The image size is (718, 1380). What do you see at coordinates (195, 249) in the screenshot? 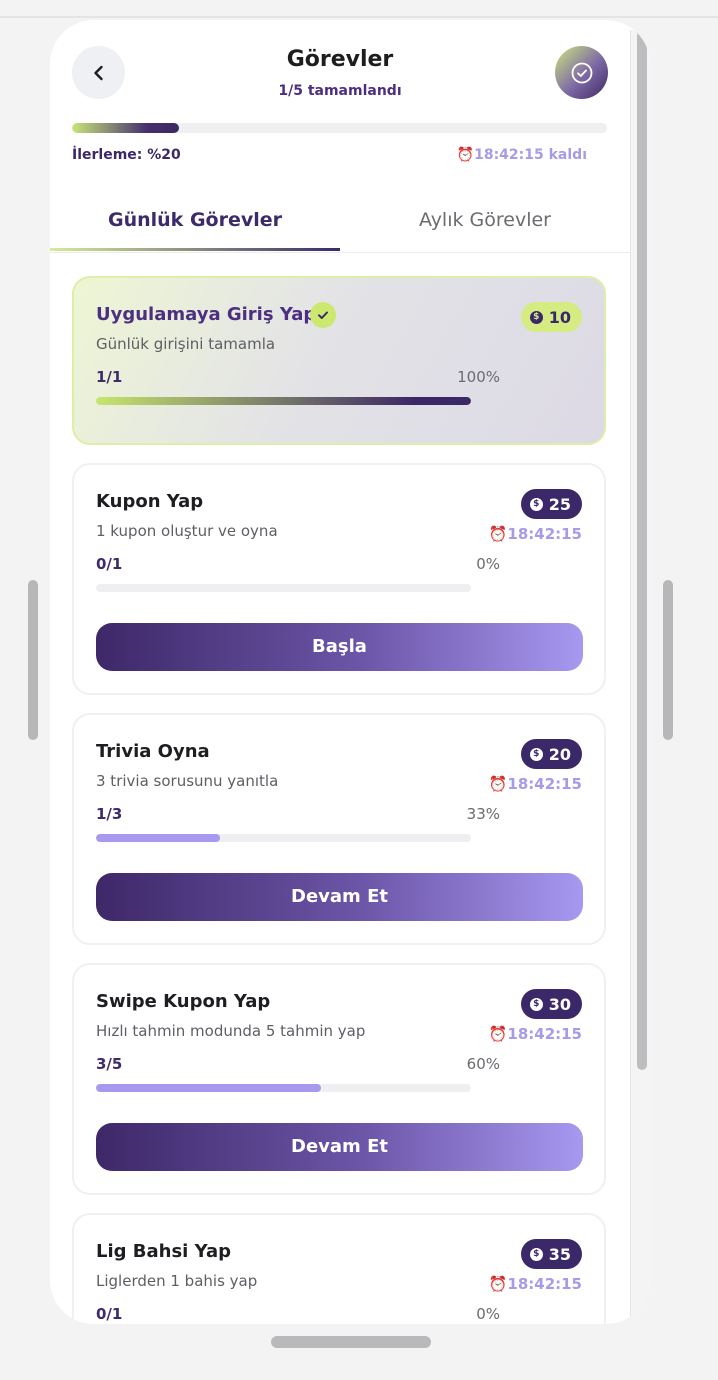
I see `active-tab-indicator` at bounding box center [195, 249].